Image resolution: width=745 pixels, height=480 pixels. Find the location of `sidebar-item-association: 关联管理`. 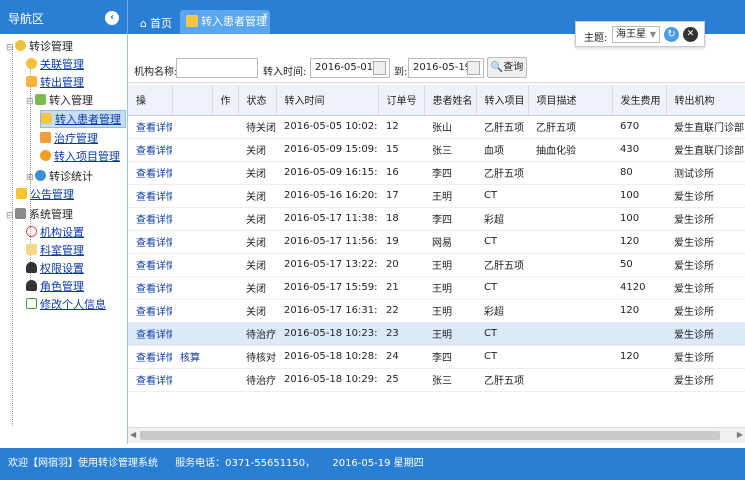

sidebar-item-association: 关联管理 is located at coordinates (55, 65).